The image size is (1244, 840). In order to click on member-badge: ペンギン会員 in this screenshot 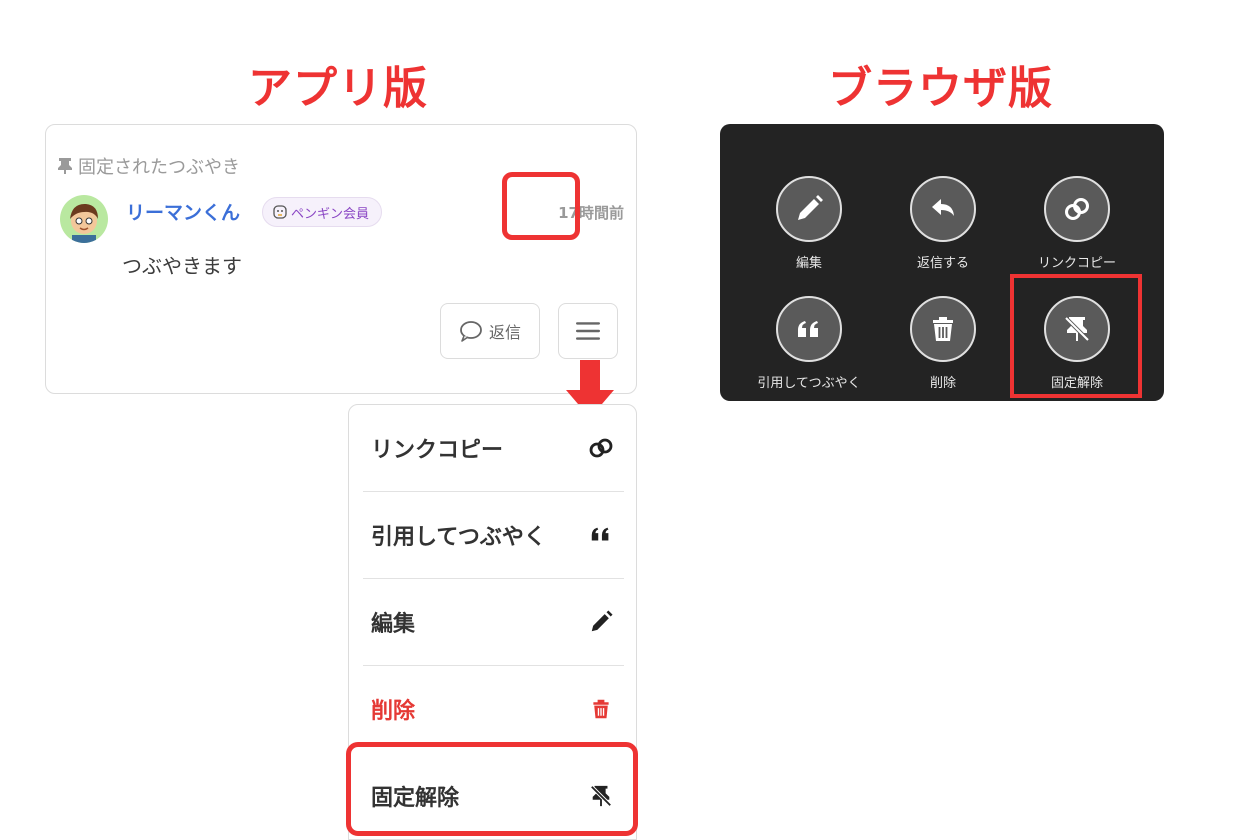, I will do `click(322, 212)`.